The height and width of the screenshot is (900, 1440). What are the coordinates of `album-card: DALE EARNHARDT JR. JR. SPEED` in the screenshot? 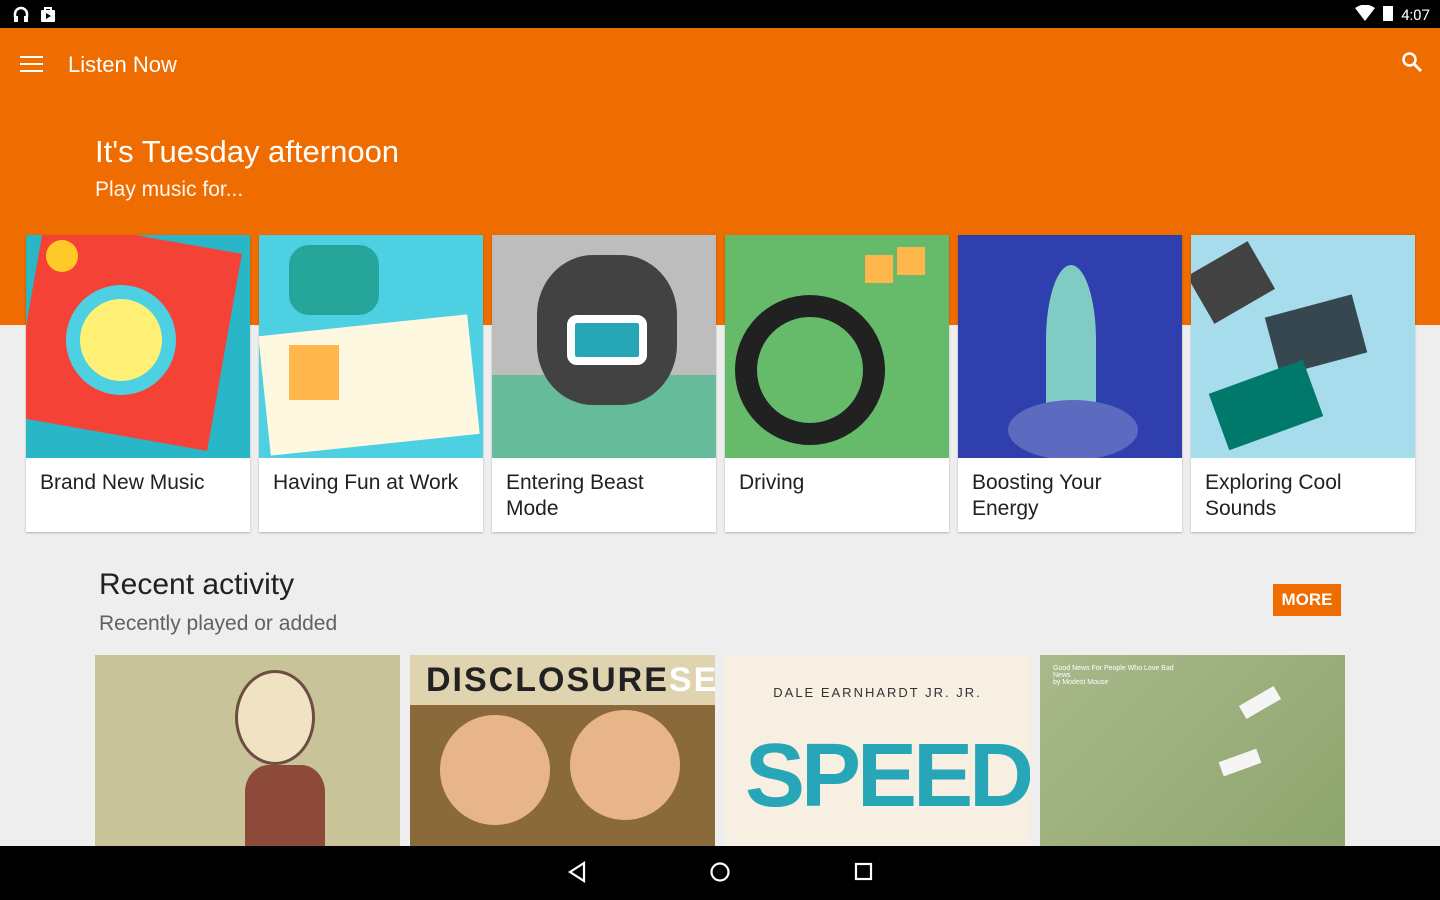 It's located at (877, 750).